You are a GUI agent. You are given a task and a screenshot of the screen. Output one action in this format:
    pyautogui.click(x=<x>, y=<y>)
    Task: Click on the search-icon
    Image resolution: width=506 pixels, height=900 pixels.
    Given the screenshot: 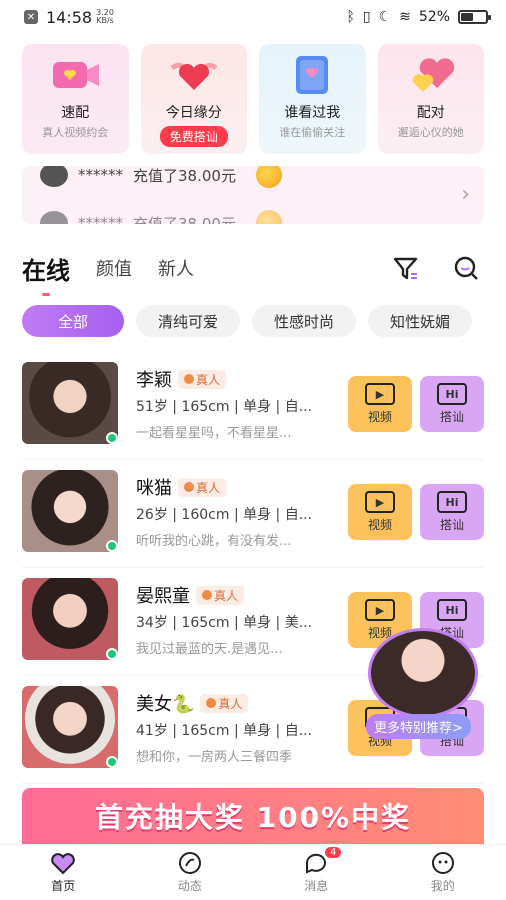 What is the action you would take?
    pyautogui.click(x=466, y=268)
    